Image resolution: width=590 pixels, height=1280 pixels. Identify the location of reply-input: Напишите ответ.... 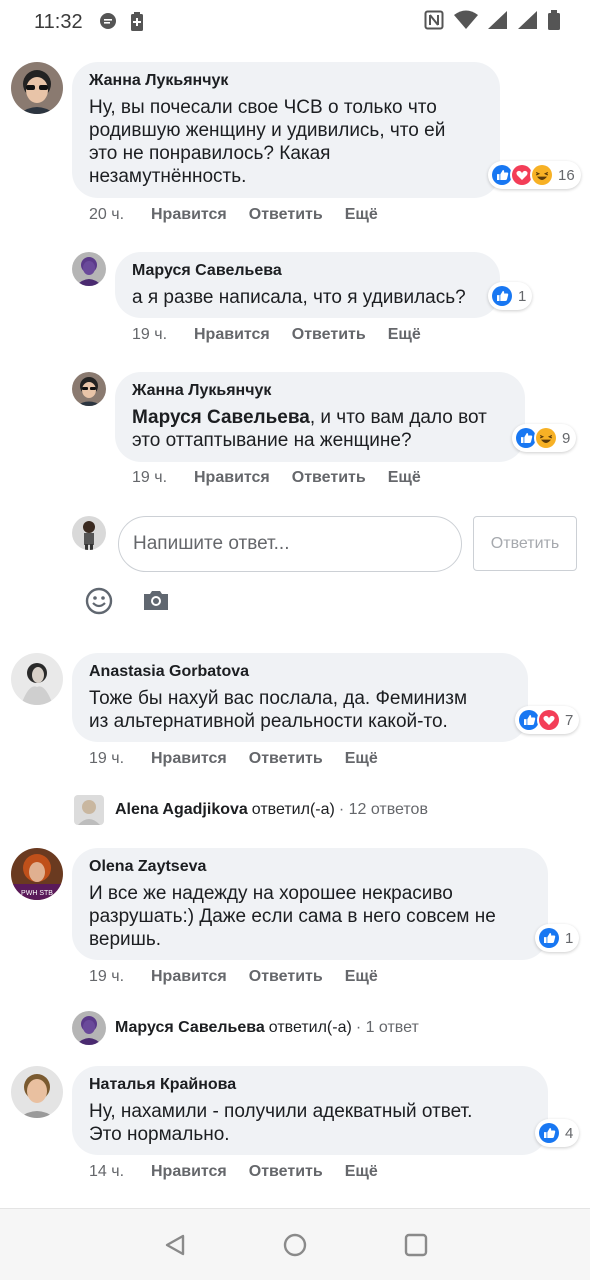
(290, 544).